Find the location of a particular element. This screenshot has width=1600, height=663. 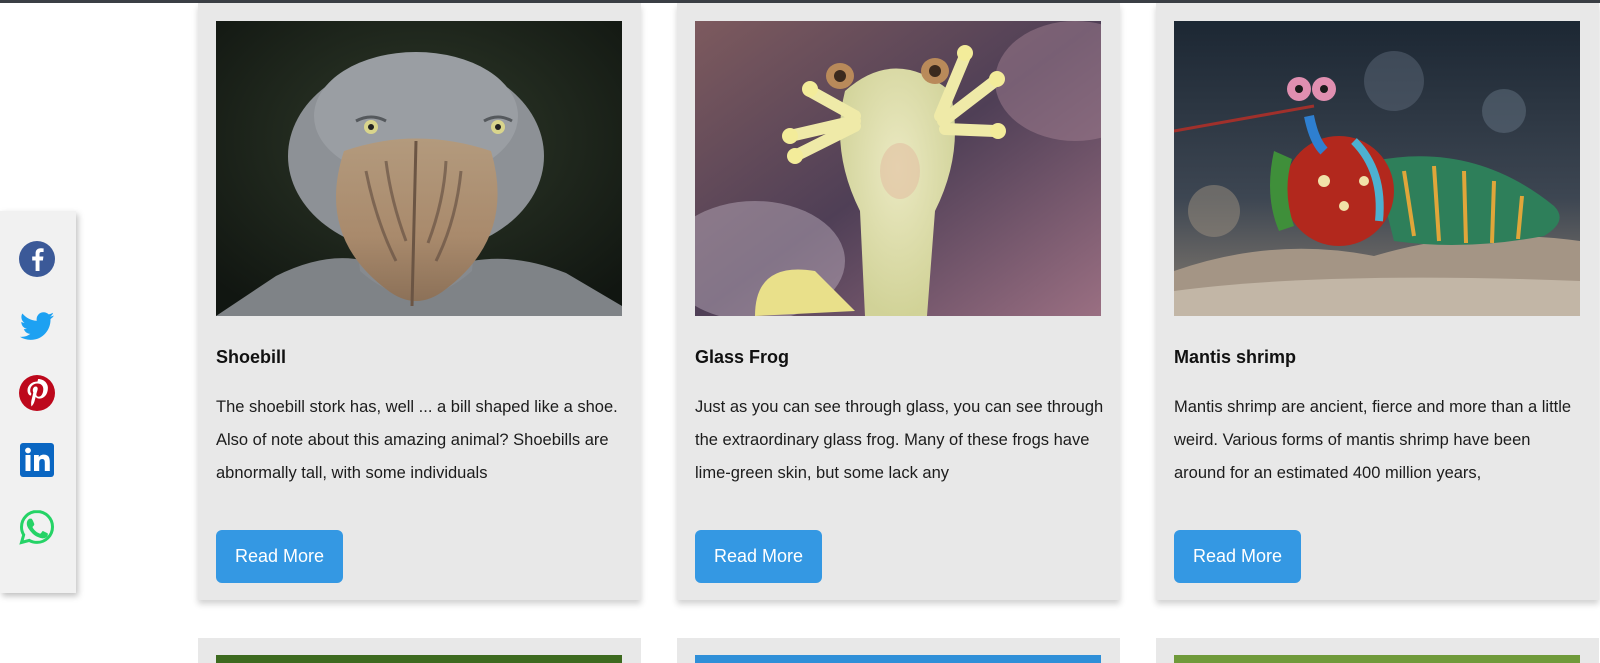

twitter-icon is located at coordinates (37, 326).